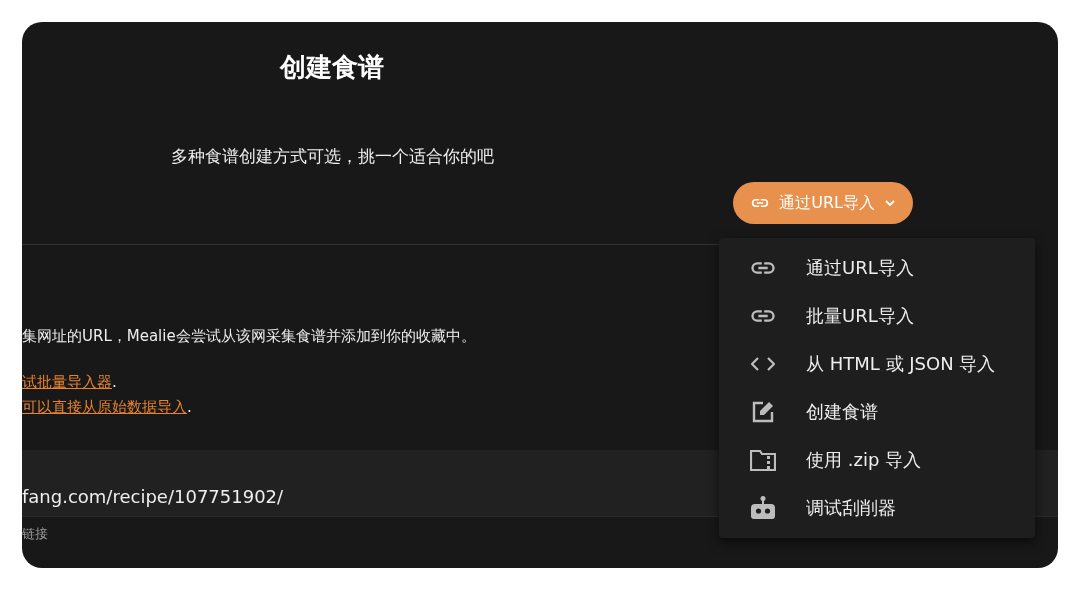 The width and height of the screenshot is (1080, 591). Describe the element at coordinates (877, 268) in the screenshot. I see `menu-item: 通过URL导入` at that location.